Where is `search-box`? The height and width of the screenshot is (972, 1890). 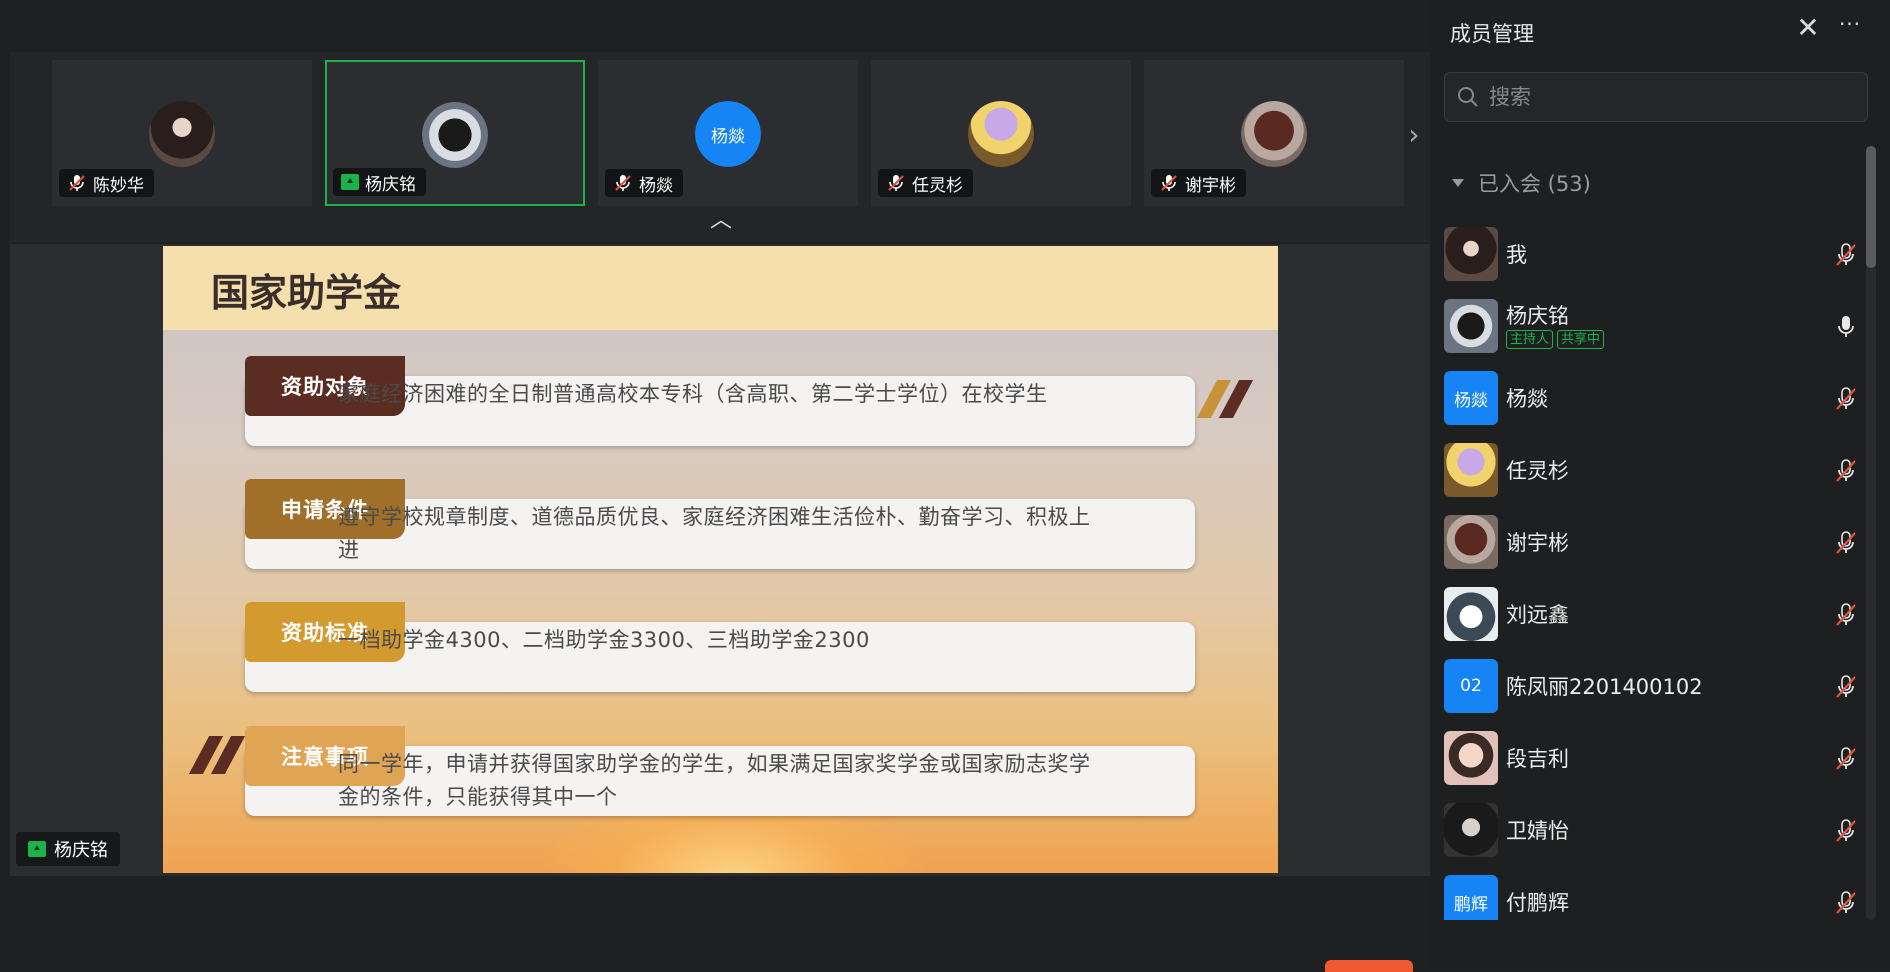 search-box is located at coordinates (1656, 97).